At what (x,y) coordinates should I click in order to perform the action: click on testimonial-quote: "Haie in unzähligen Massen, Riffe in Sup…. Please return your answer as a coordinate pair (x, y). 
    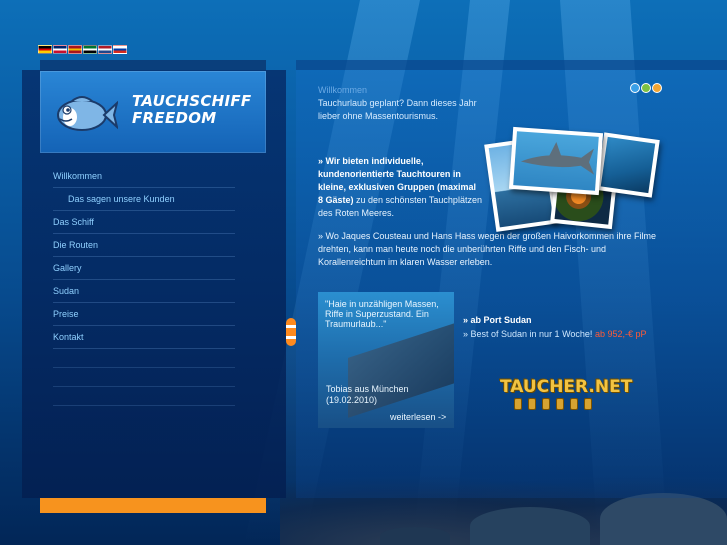
    Looking at the image, I should click on (382, 314).